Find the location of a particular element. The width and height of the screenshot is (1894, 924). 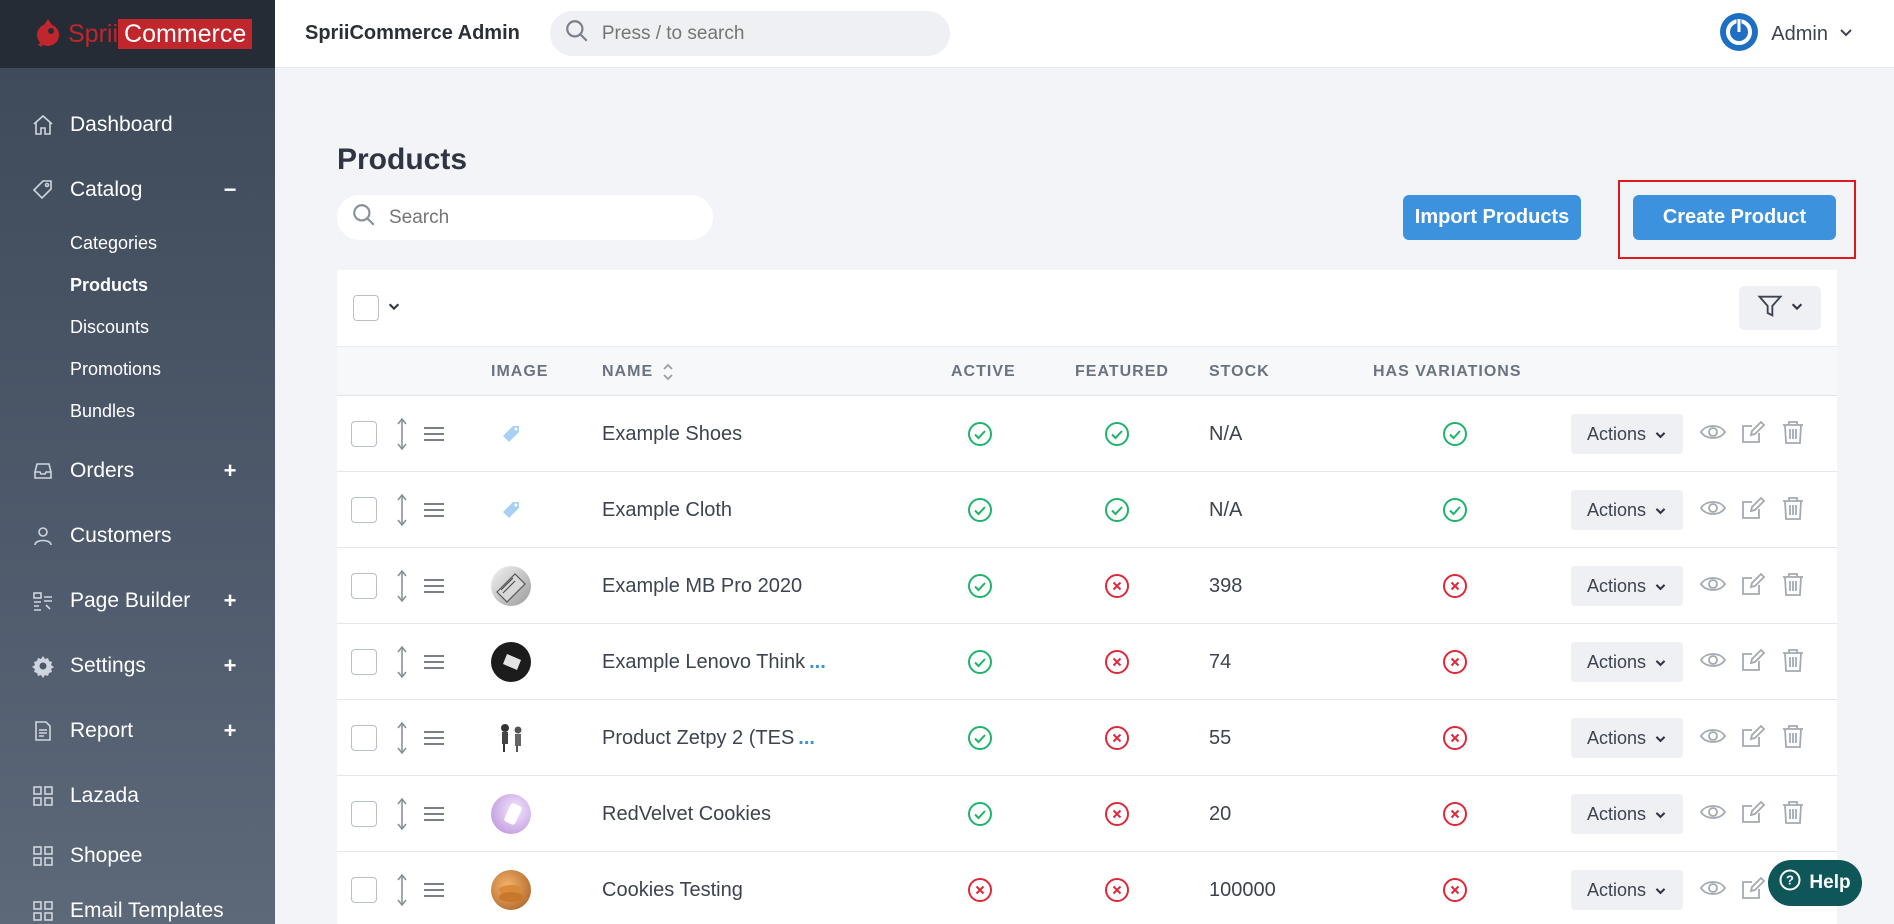

chevron-down-icon is located at coordinates (394, 308).